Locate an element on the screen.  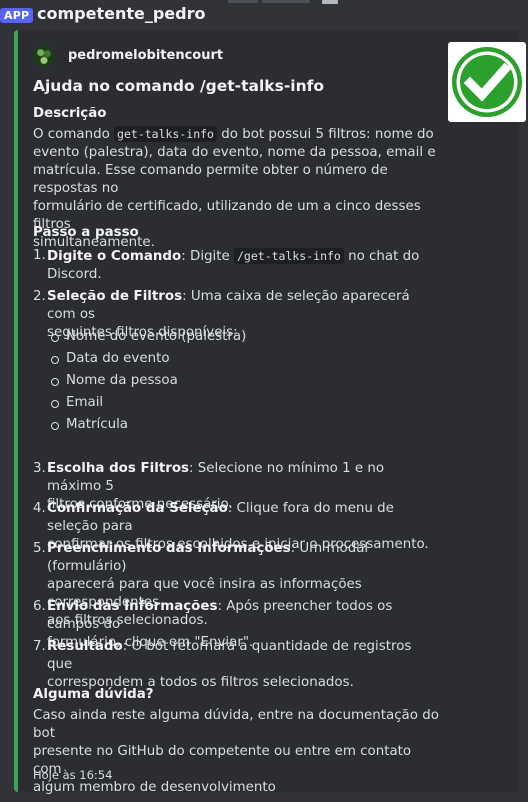
step-1-text-line2: Discord. is located at coordinates (74, 274).